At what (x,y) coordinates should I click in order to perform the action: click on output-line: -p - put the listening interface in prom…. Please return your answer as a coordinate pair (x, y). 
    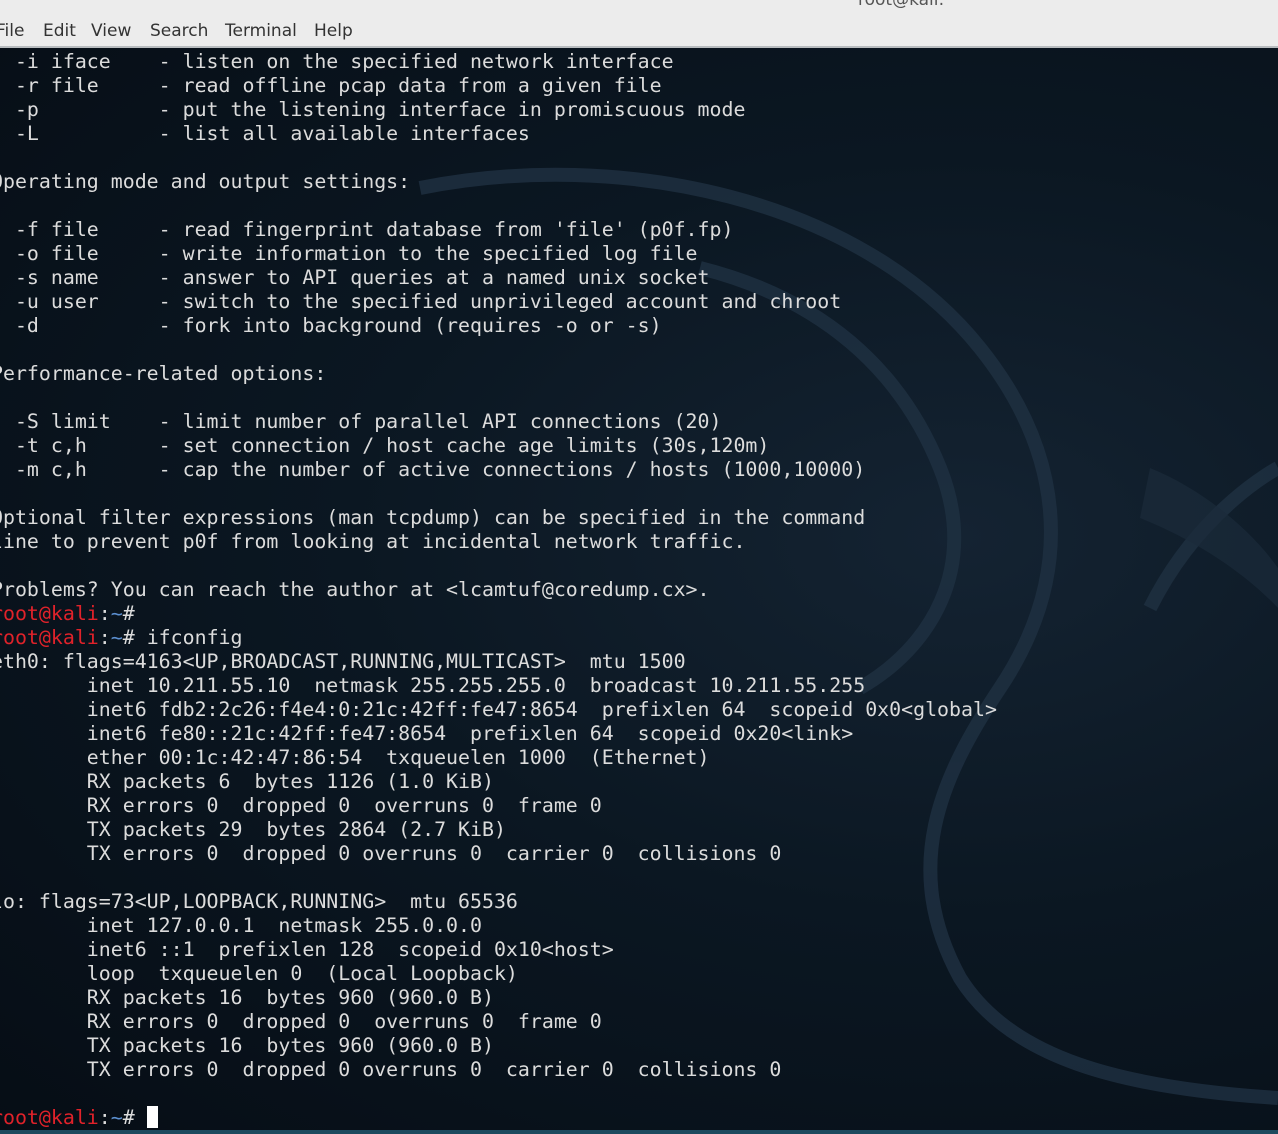
    Looking at the image, I should click on (373, 109).